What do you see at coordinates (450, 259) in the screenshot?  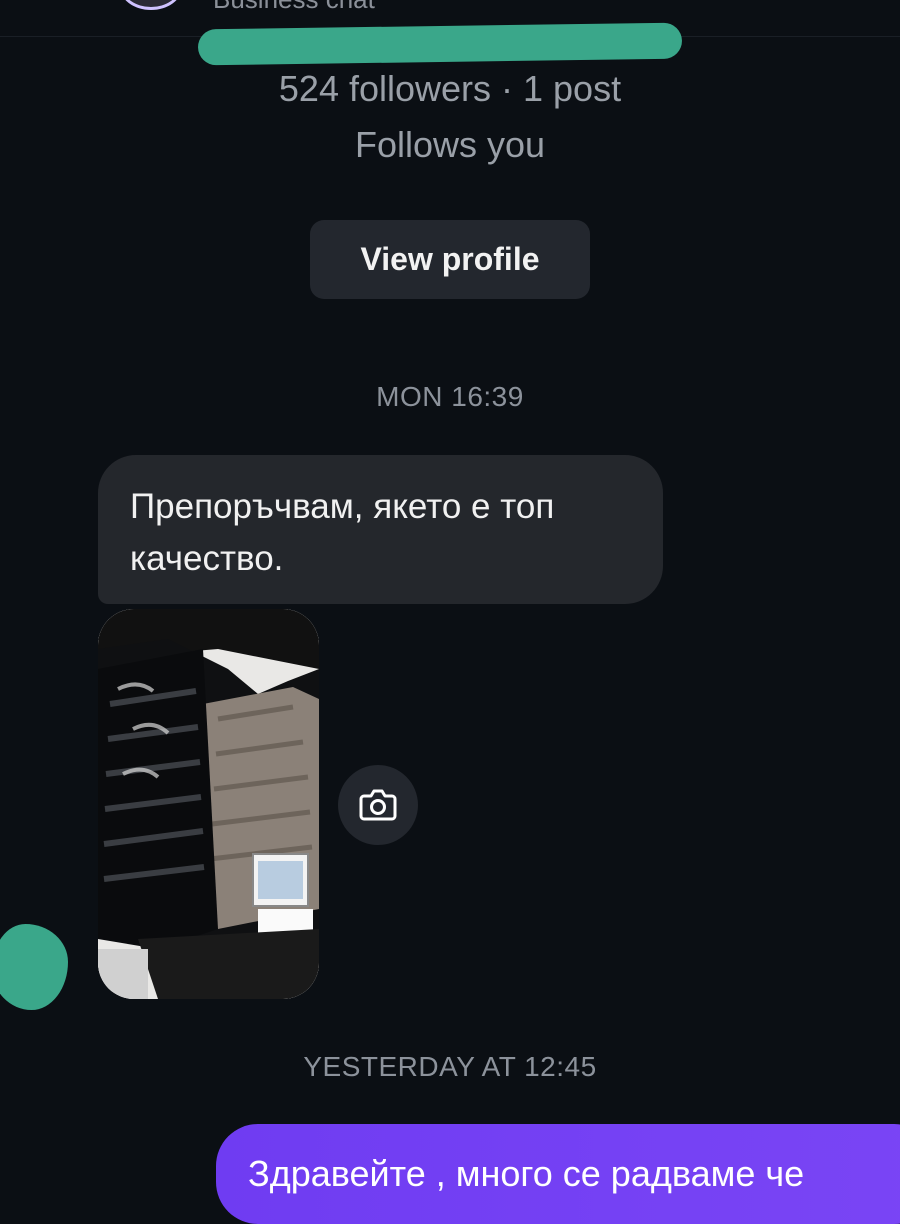 I see `view-profile-button: View profile` at bounding box center [450, 259].